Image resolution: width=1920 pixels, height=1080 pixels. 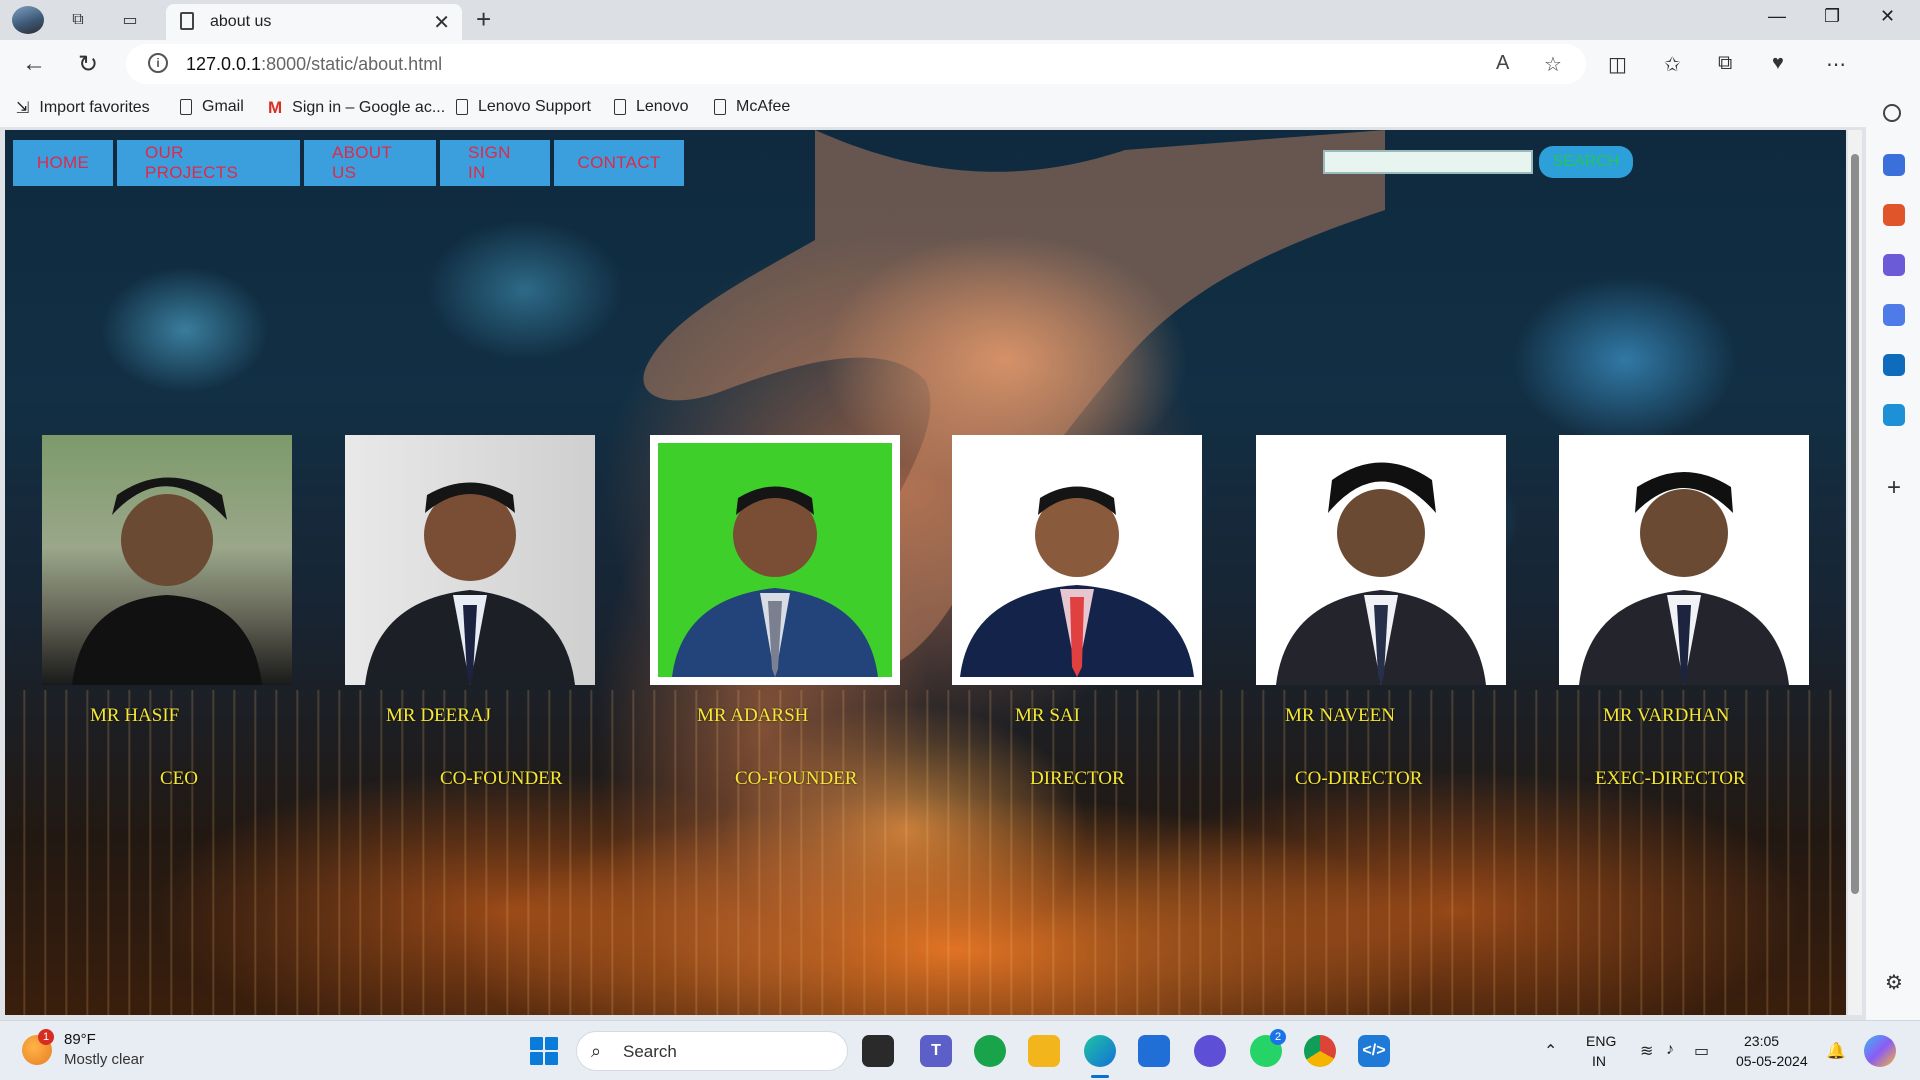 What do you see at coordinates (1374, 1051) in the screenshot?
I see `vscode-icon: </>` at bounding box center [1374, 1051].